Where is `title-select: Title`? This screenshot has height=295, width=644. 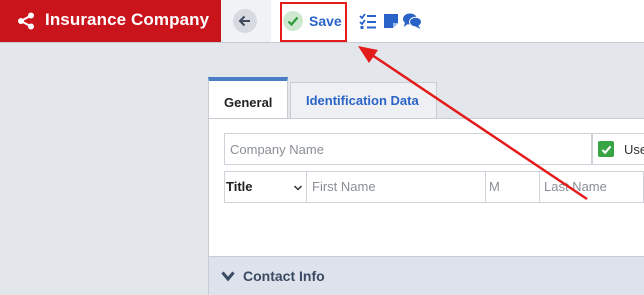
title-select: Title is located at coordinates (266, 187).